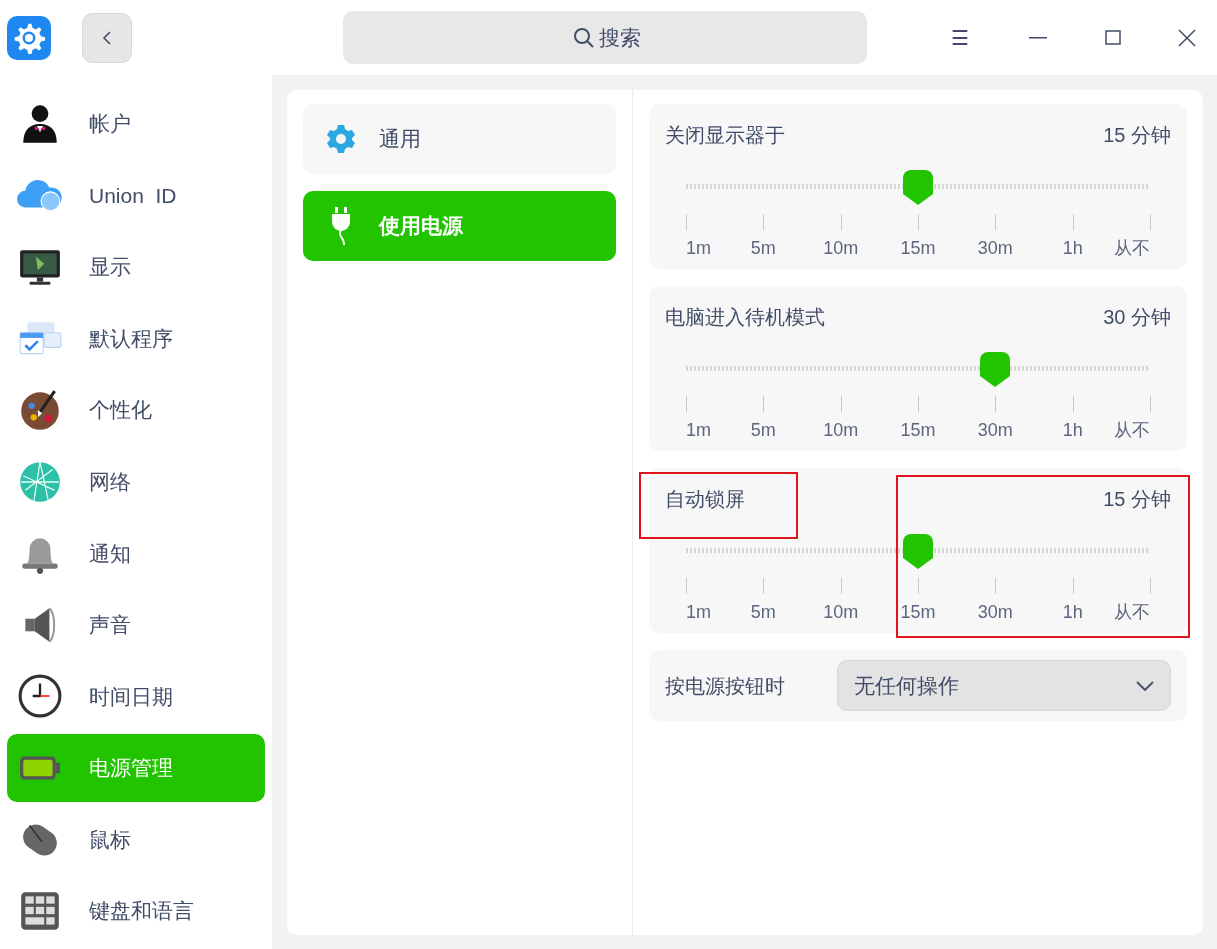 The height and width of the screenshot is (949, 1217). I want to click on search-icon, so click(584, 38).